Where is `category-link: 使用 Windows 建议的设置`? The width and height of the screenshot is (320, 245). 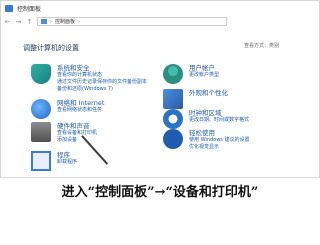
category-link: 使用 Windows 建议的设置 is located at coordinates (219, 140).